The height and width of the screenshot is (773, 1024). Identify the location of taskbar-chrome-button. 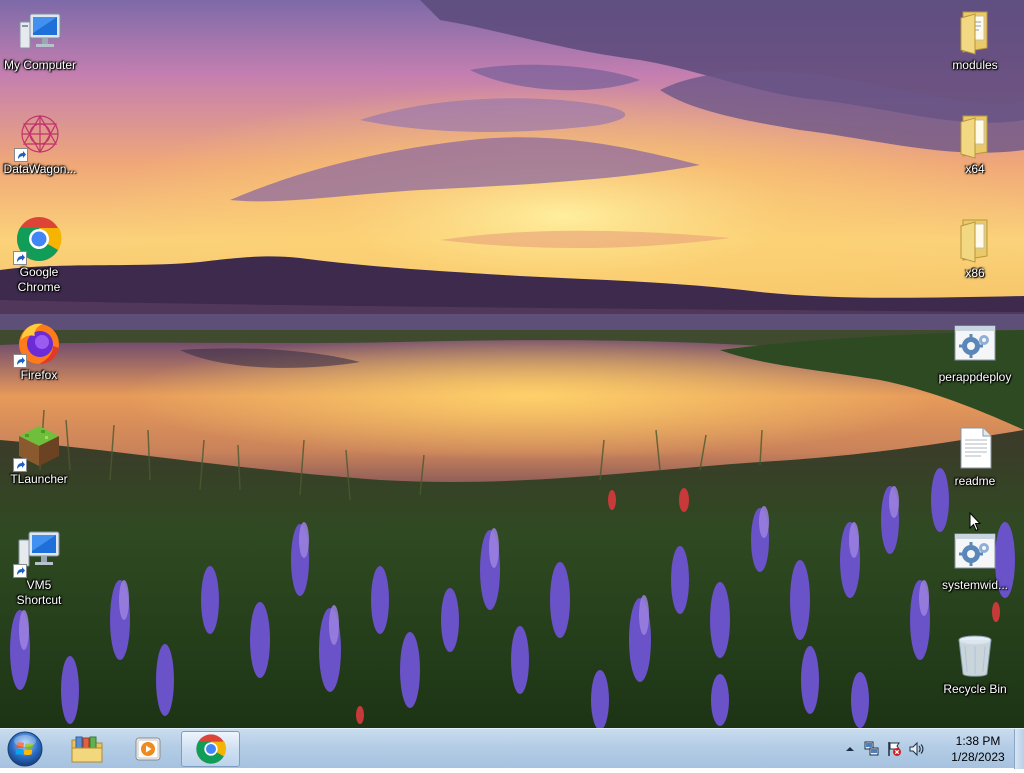
(210, 749).